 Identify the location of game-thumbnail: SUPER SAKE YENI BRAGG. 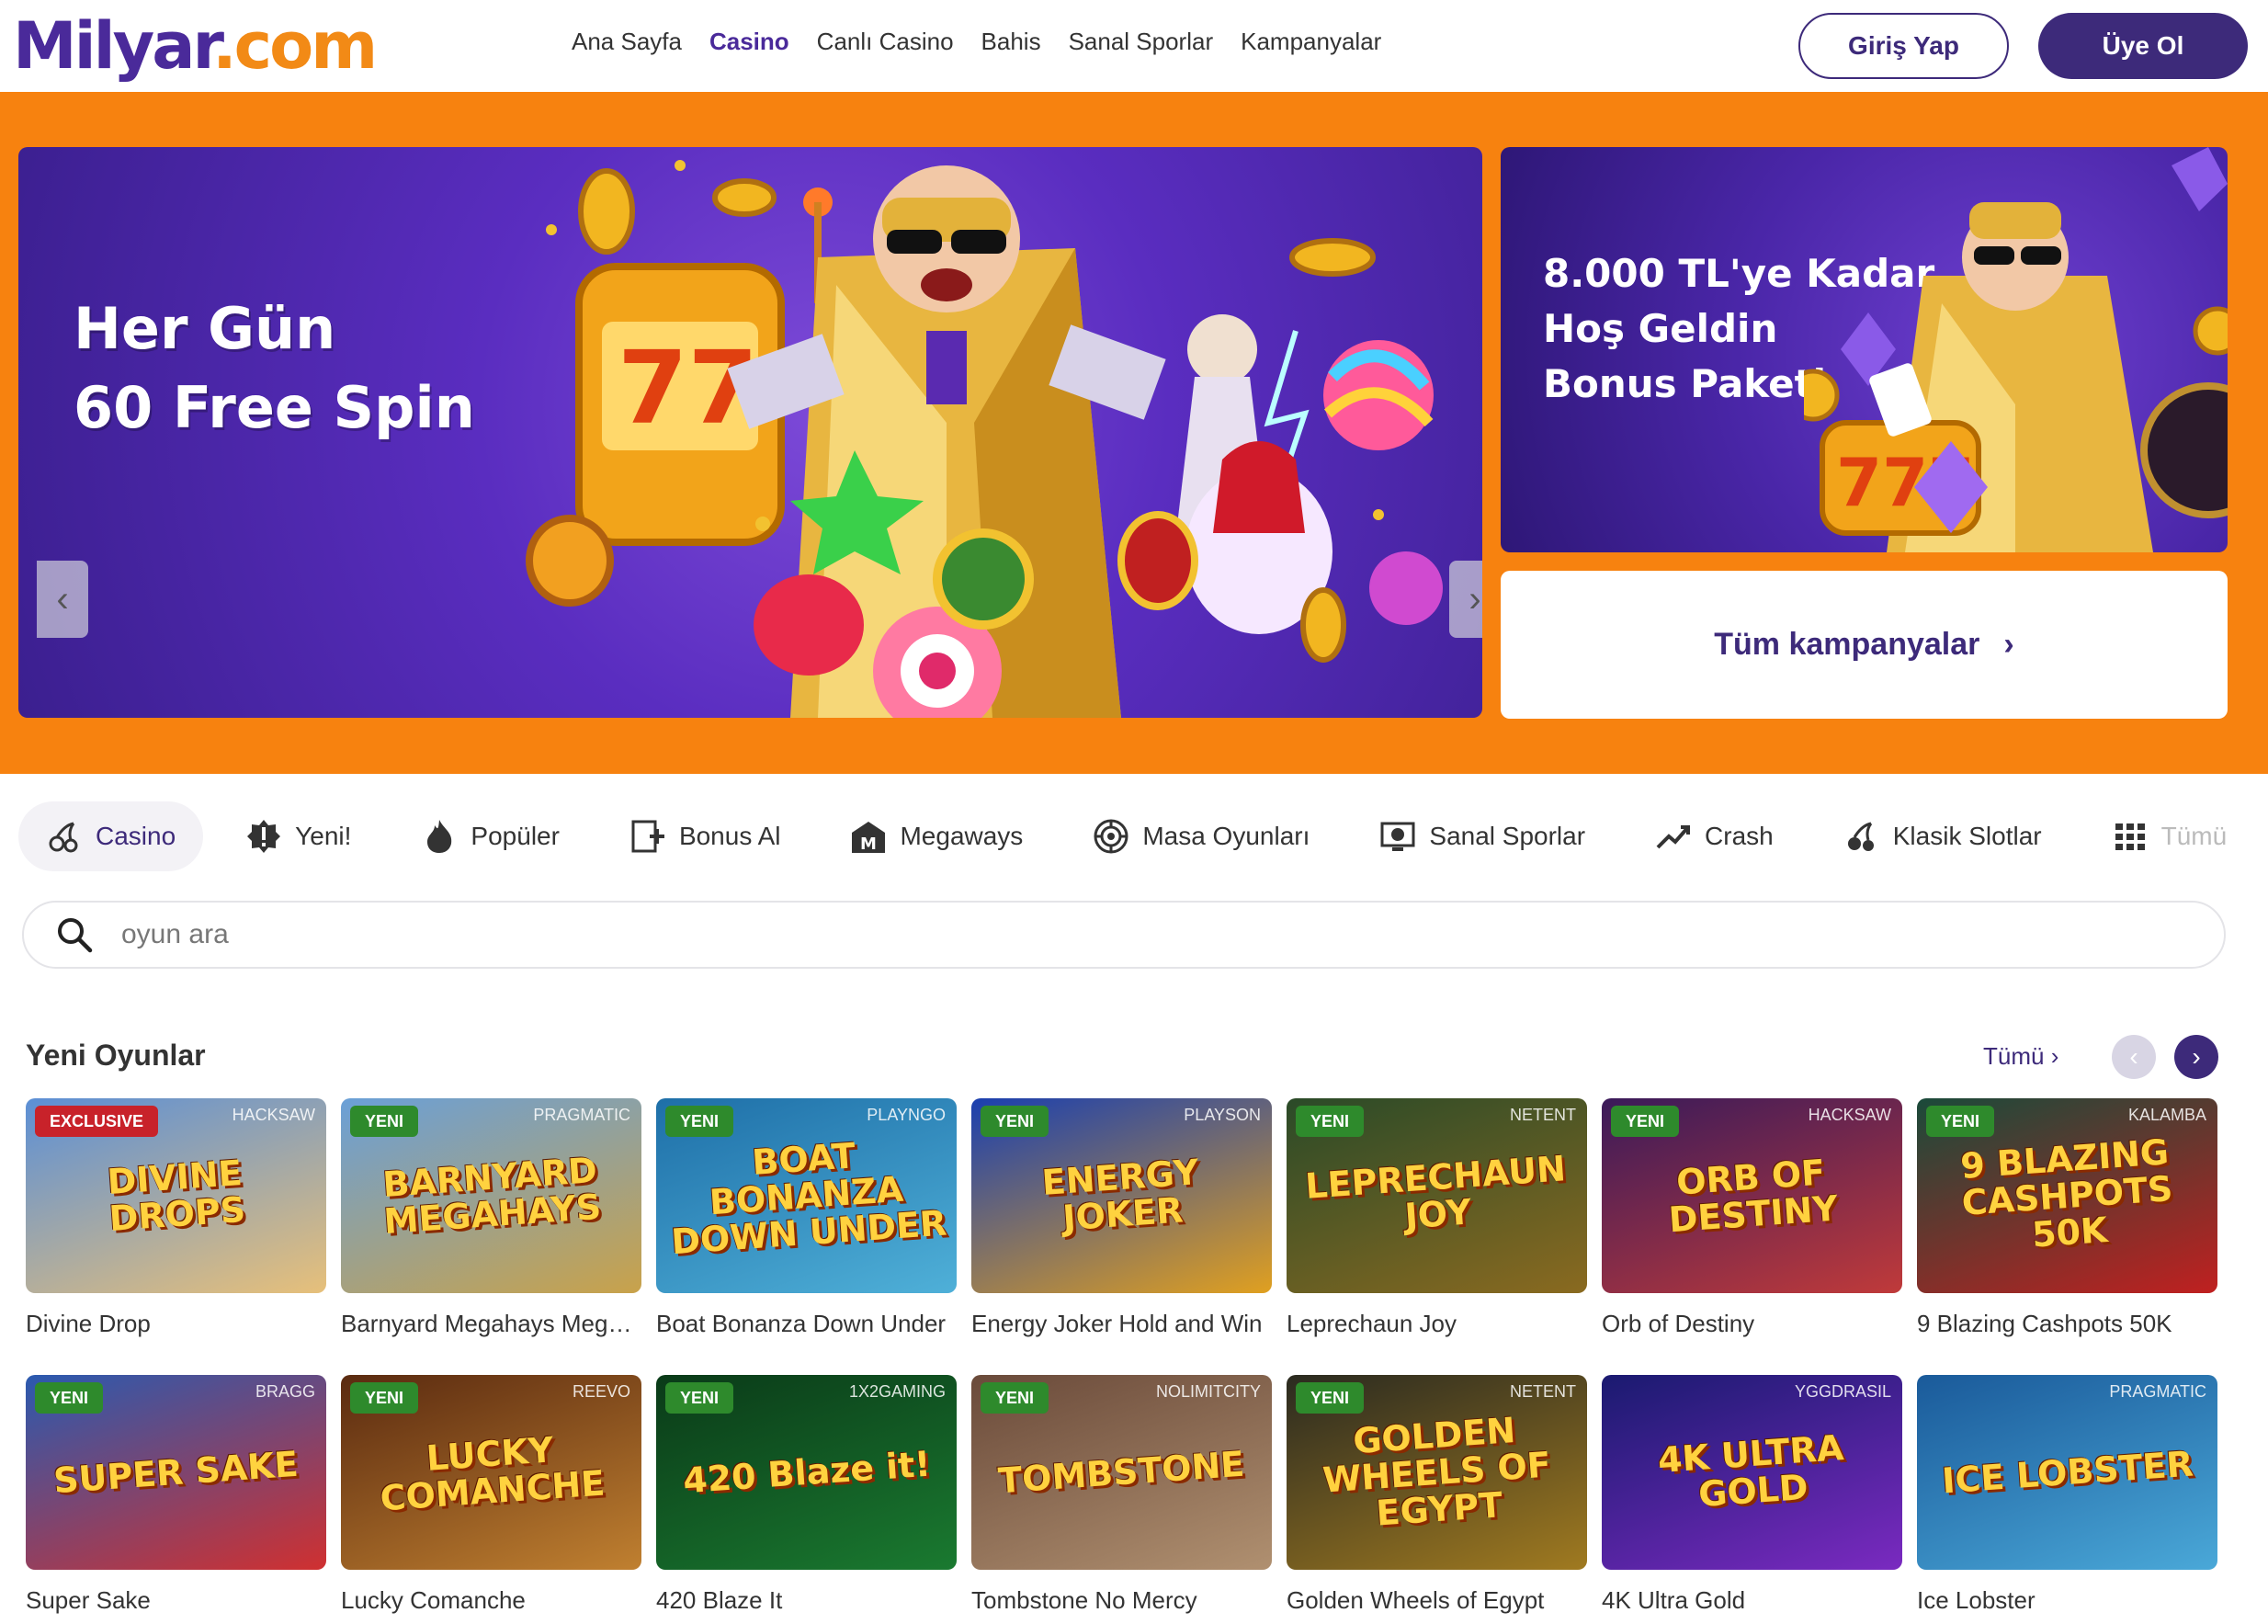
(176, 1473).